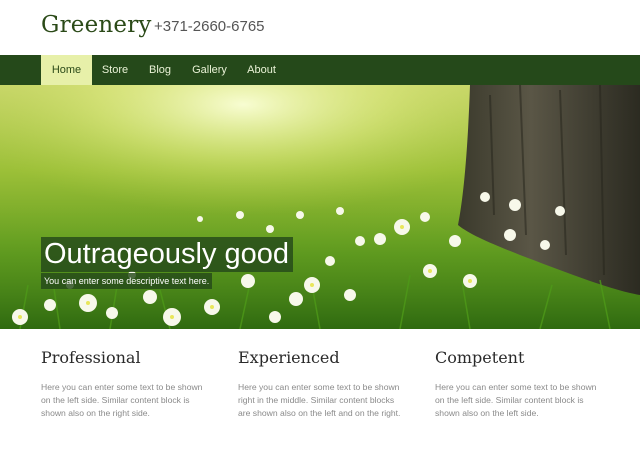 The width and height of the screenshot is (640, 470). I want to click on nav-item-store: Store, so click(115, 70).